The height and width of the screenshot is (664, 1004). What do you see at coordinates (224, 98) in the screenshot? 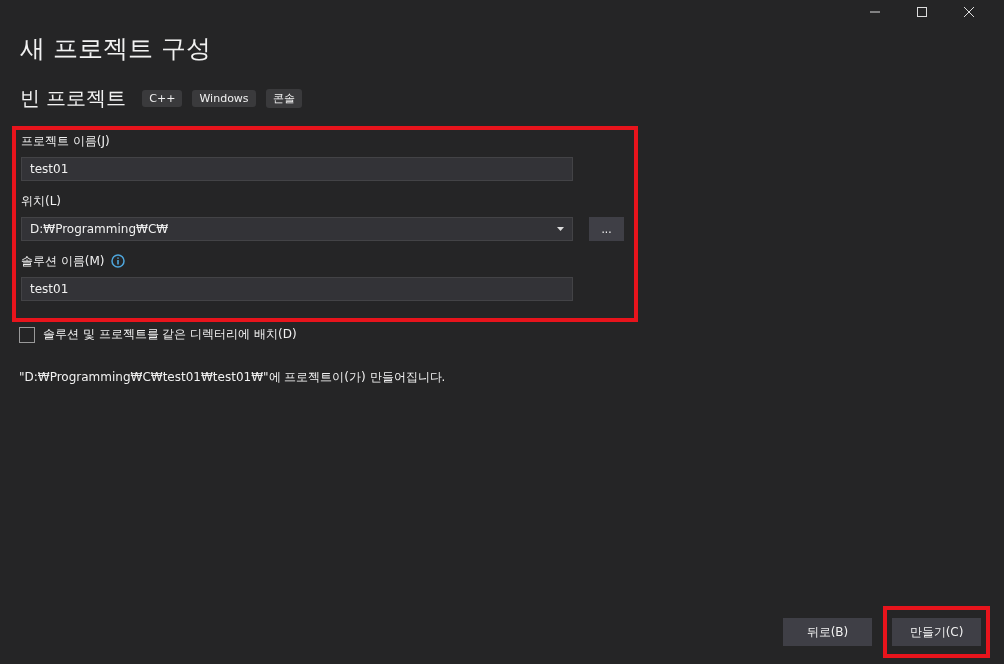
I see `template-tag: Windows` at bounding box center [224, 98].